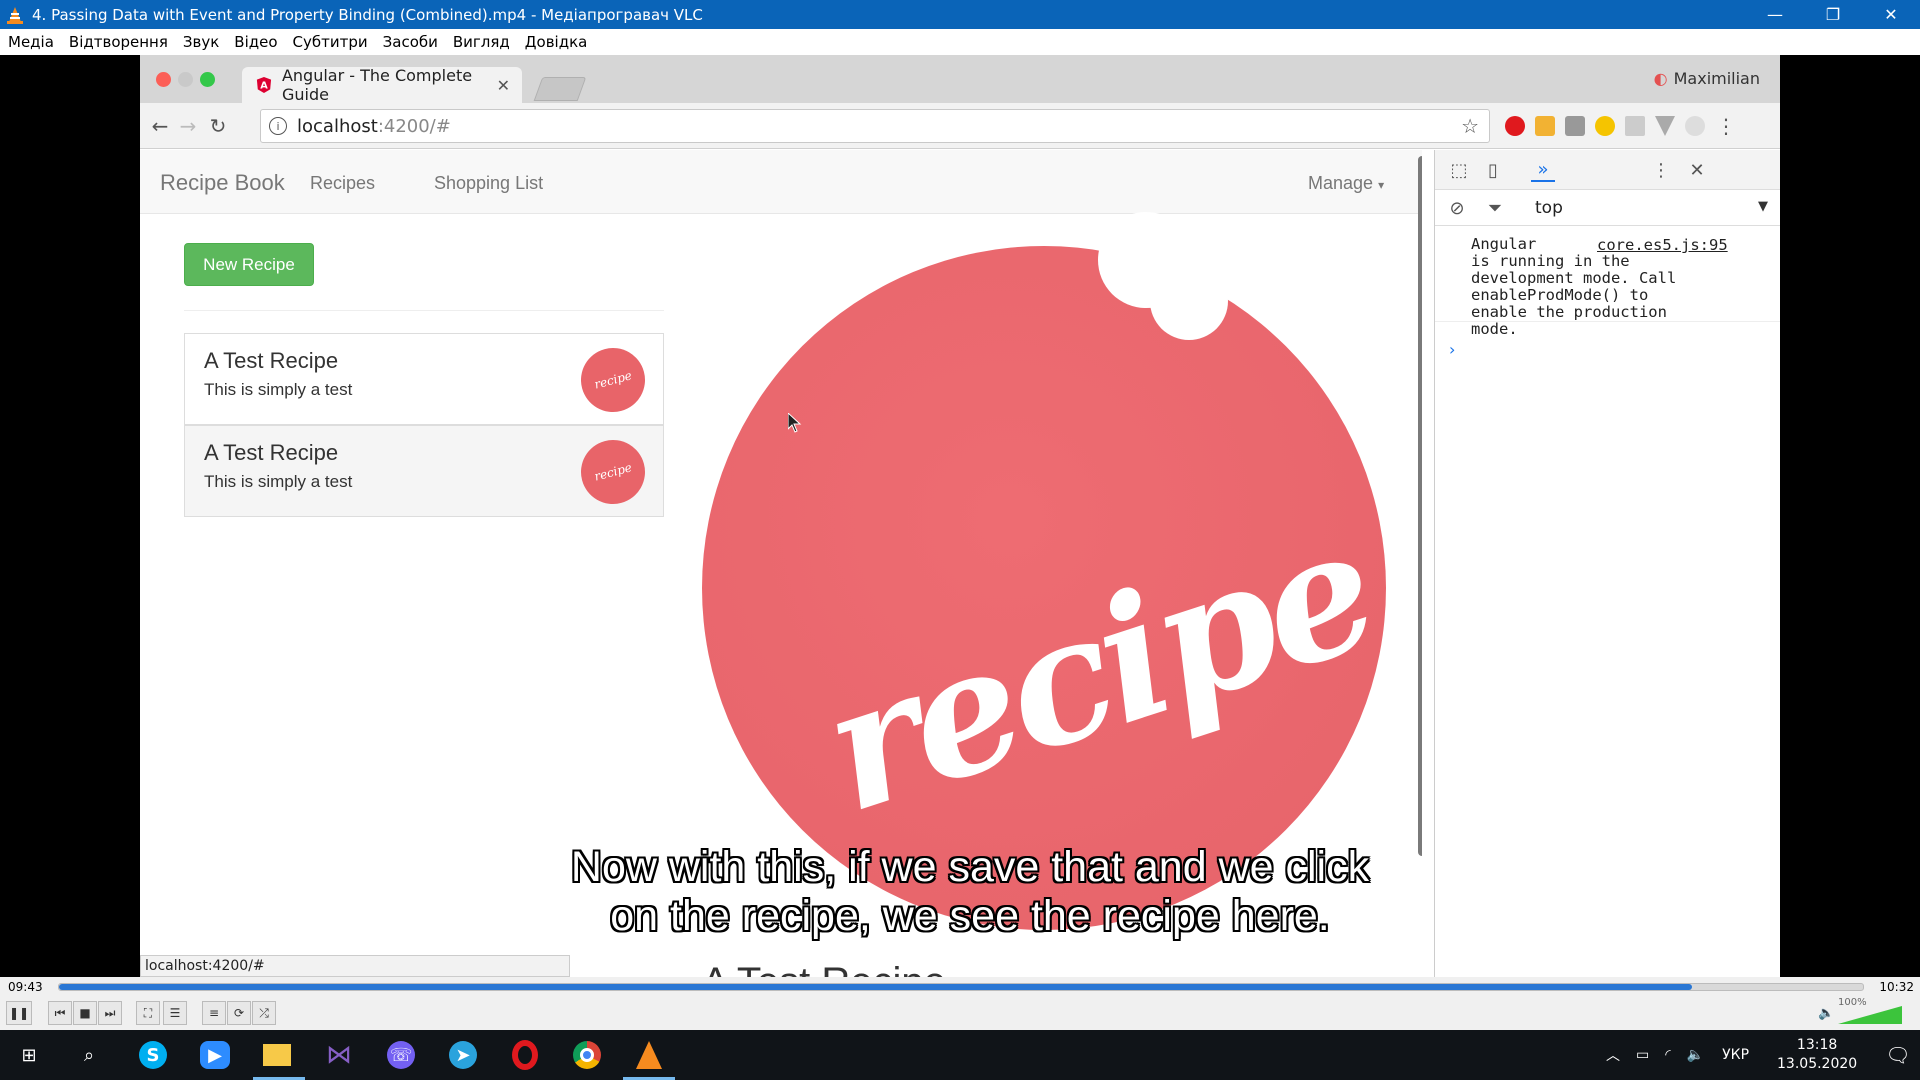 The width and height of the screenshot is (1920, 1080). I want to click on language-indicator: УКР, so click(1735, 1055).